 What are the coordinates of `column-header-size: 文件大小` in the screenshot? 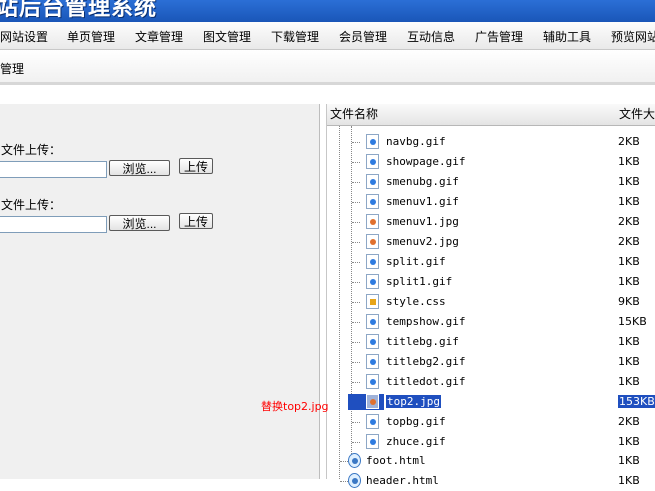 It's located at (635, 115).